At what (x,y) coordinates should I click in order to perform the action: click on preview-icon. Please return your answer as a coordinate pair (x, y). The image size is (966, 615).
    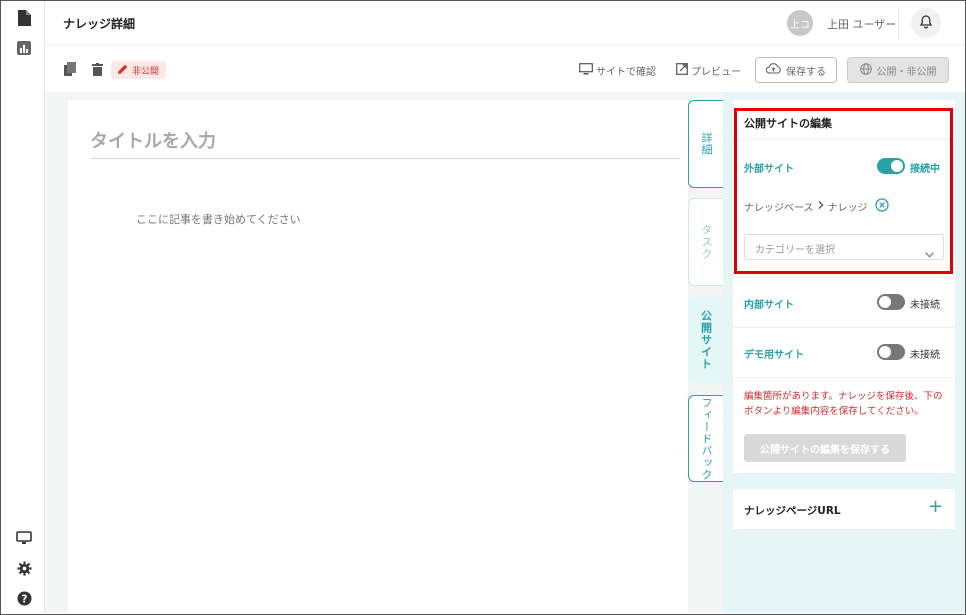
    Looking at the image, I should click on (682, 70).